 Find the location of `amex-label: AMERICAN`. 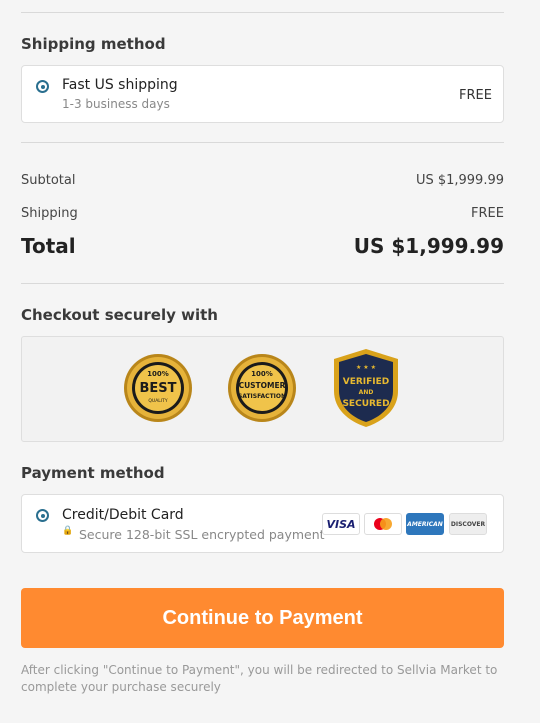

amex-label: AMERICAN is located at coordinates (425, 524).